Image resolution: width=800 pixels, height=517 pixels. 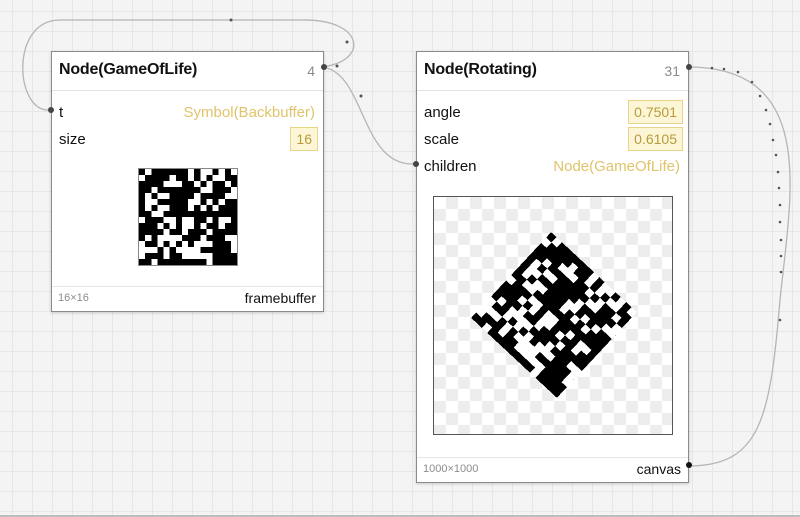 I want to click on param-label-t: t, so click(x=61, y=112).